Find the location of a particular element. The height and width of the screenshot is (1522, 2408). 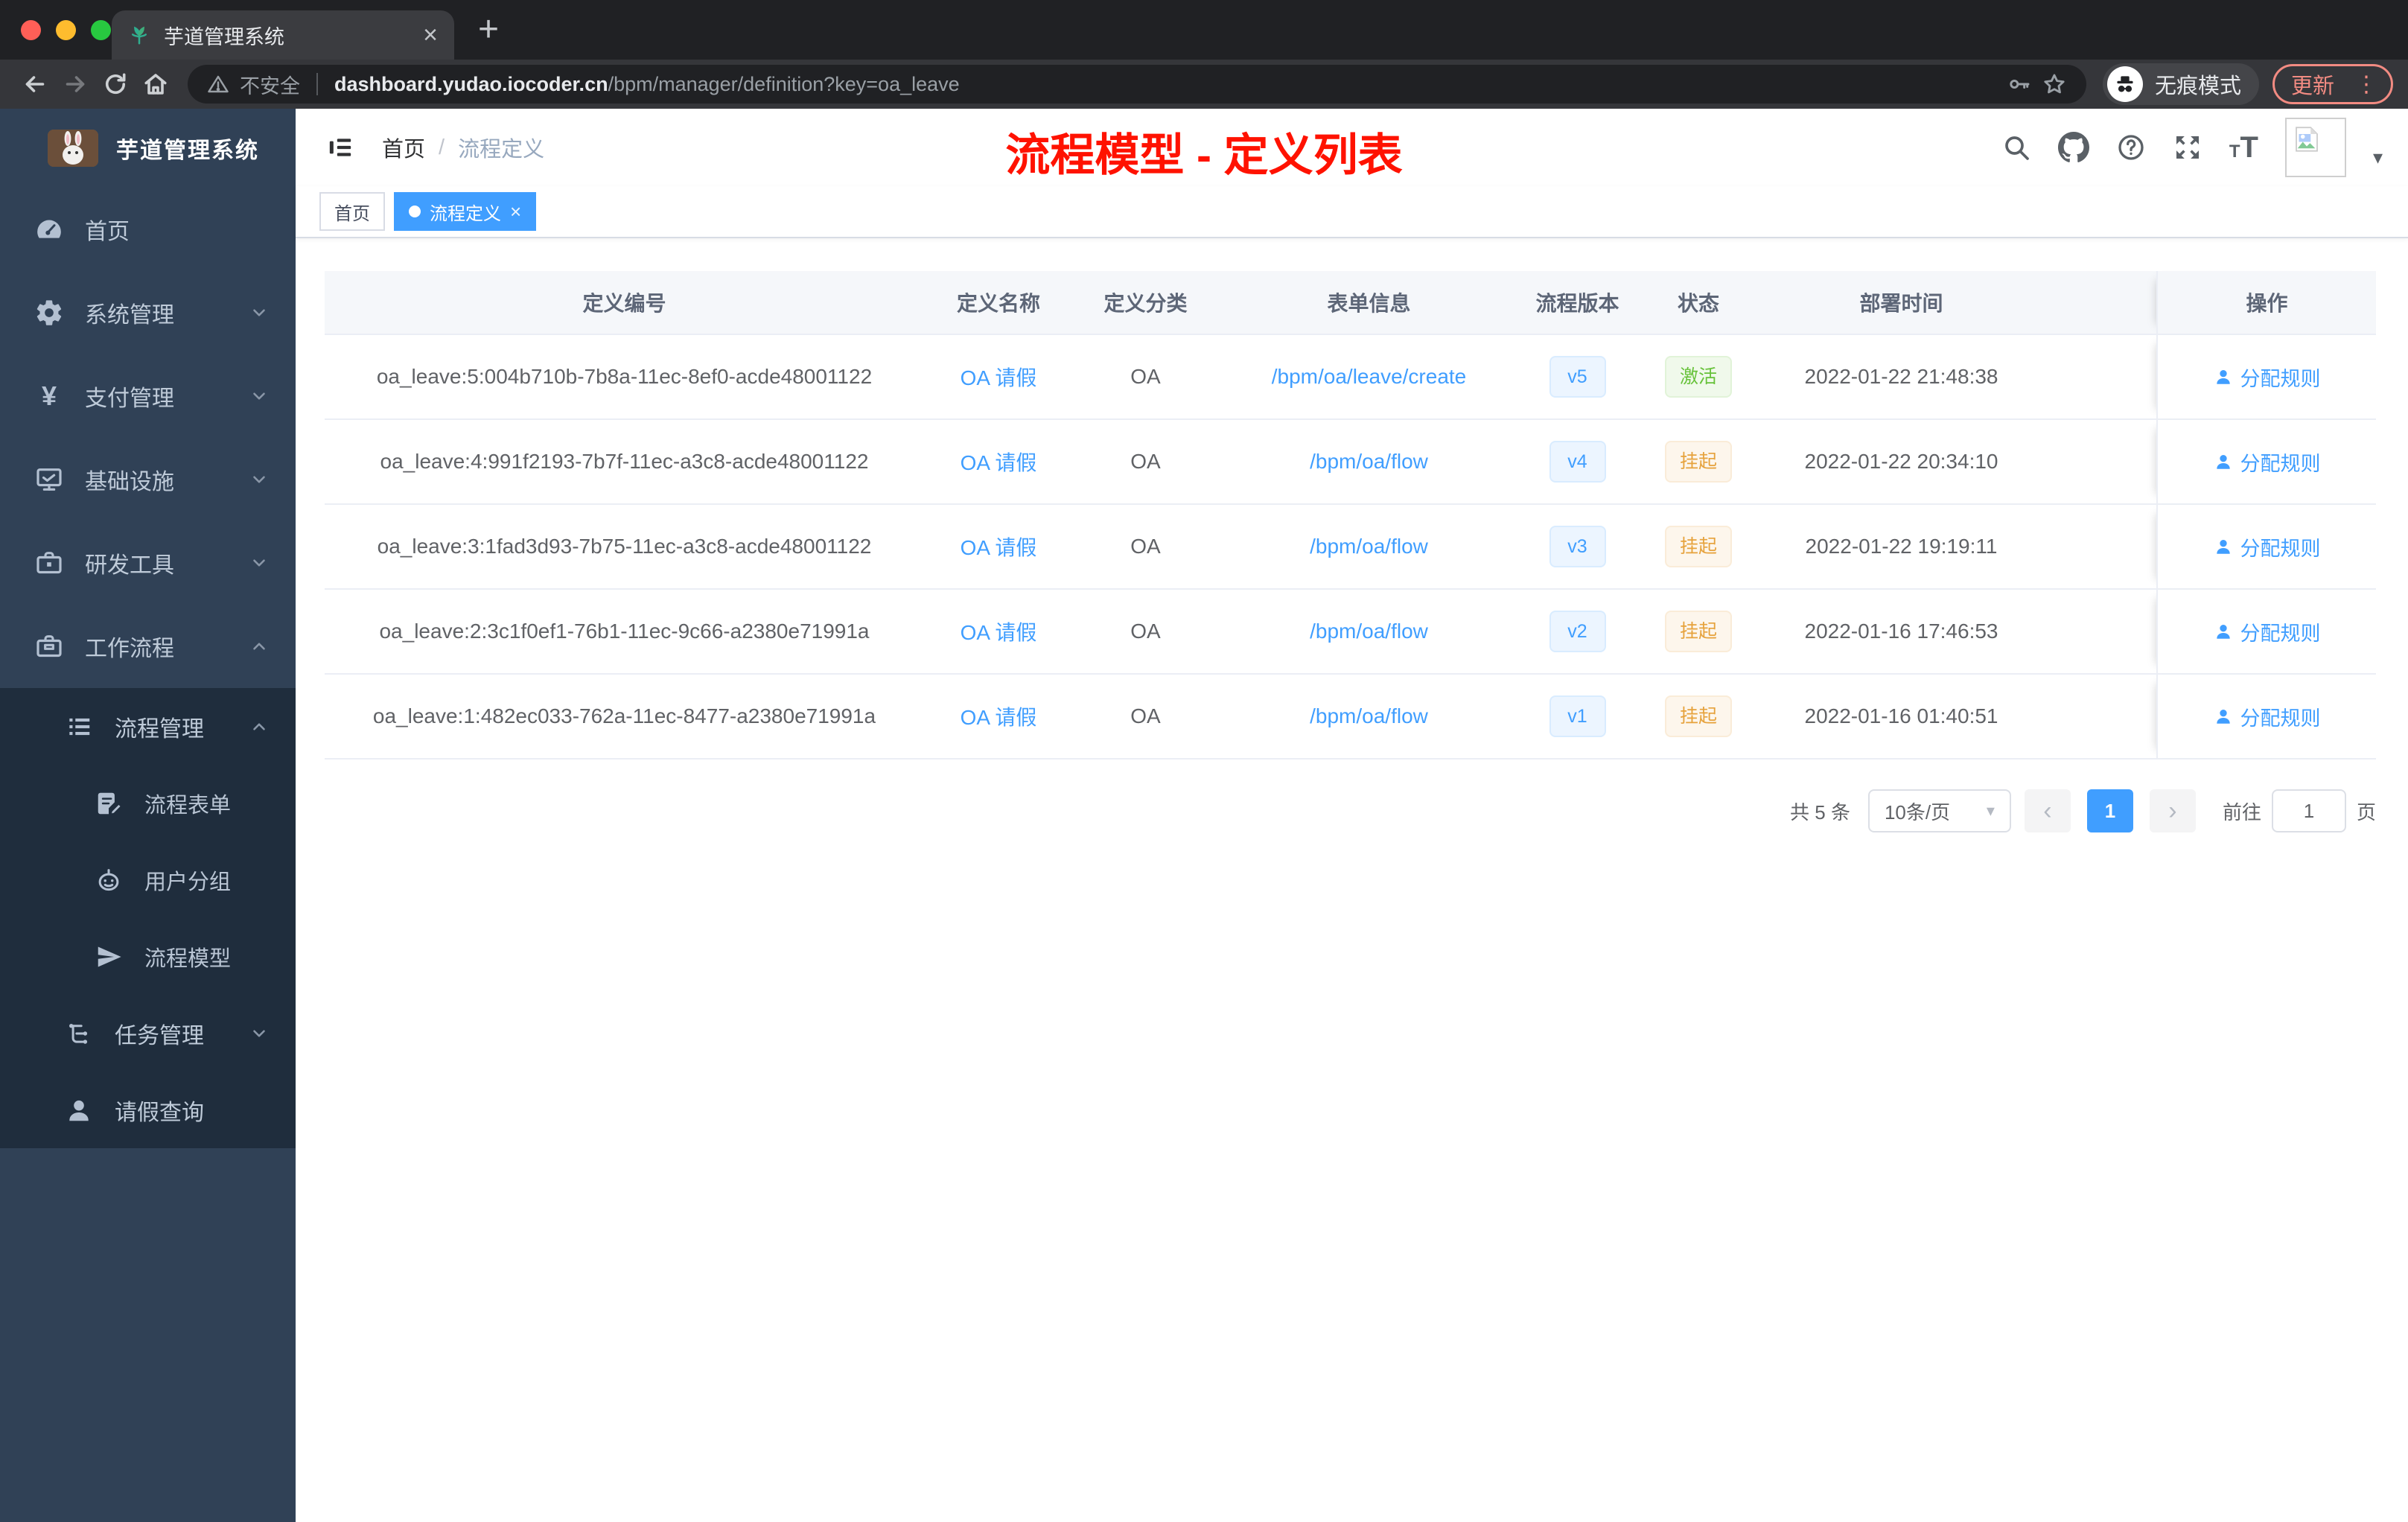

tag-process-definition: 流程定义 × is located at coordinates (465, 211).